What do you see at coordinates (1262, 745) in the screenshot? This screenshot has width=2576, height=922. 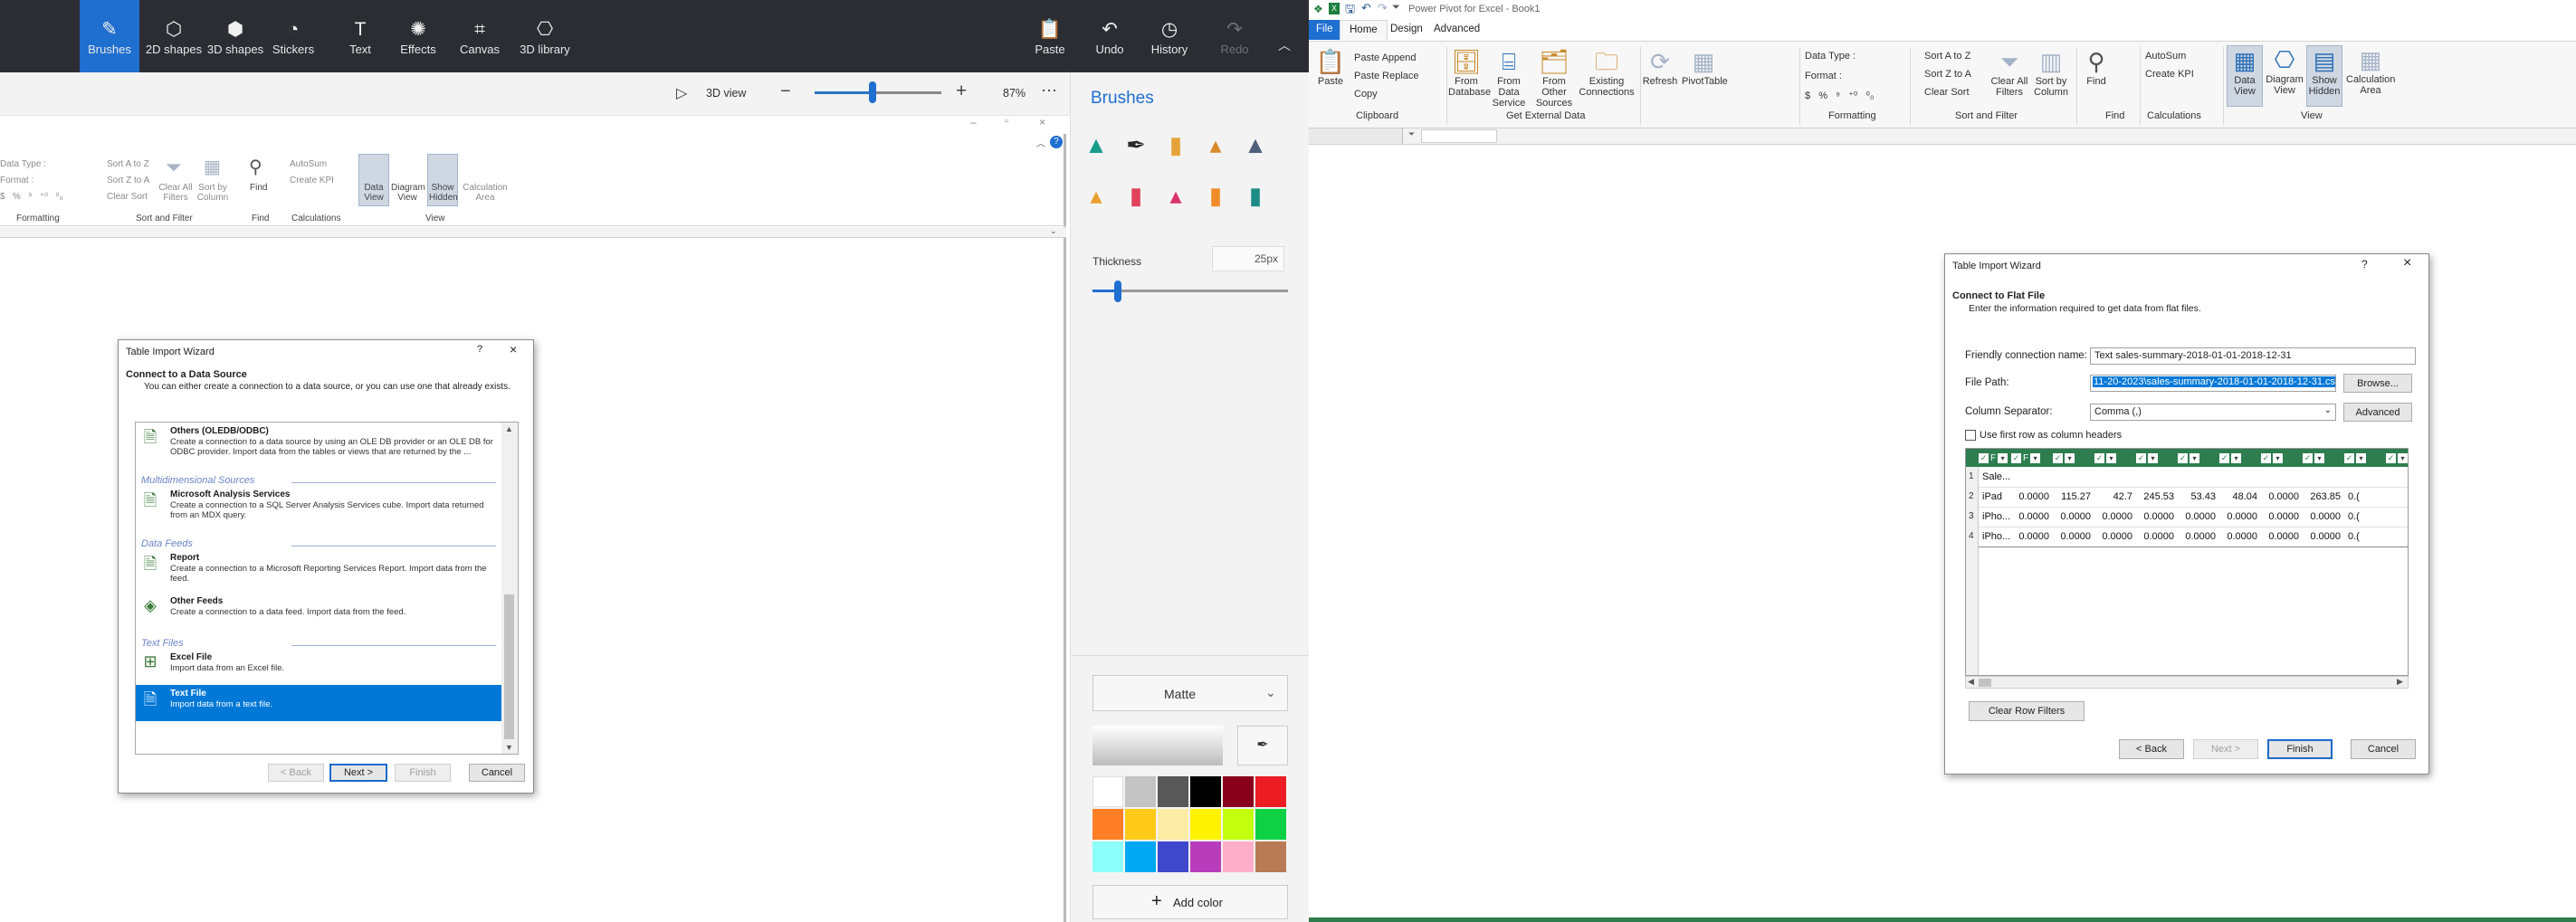 I see `eyedropper-button: ✒` at bounding box center [1262, 745].